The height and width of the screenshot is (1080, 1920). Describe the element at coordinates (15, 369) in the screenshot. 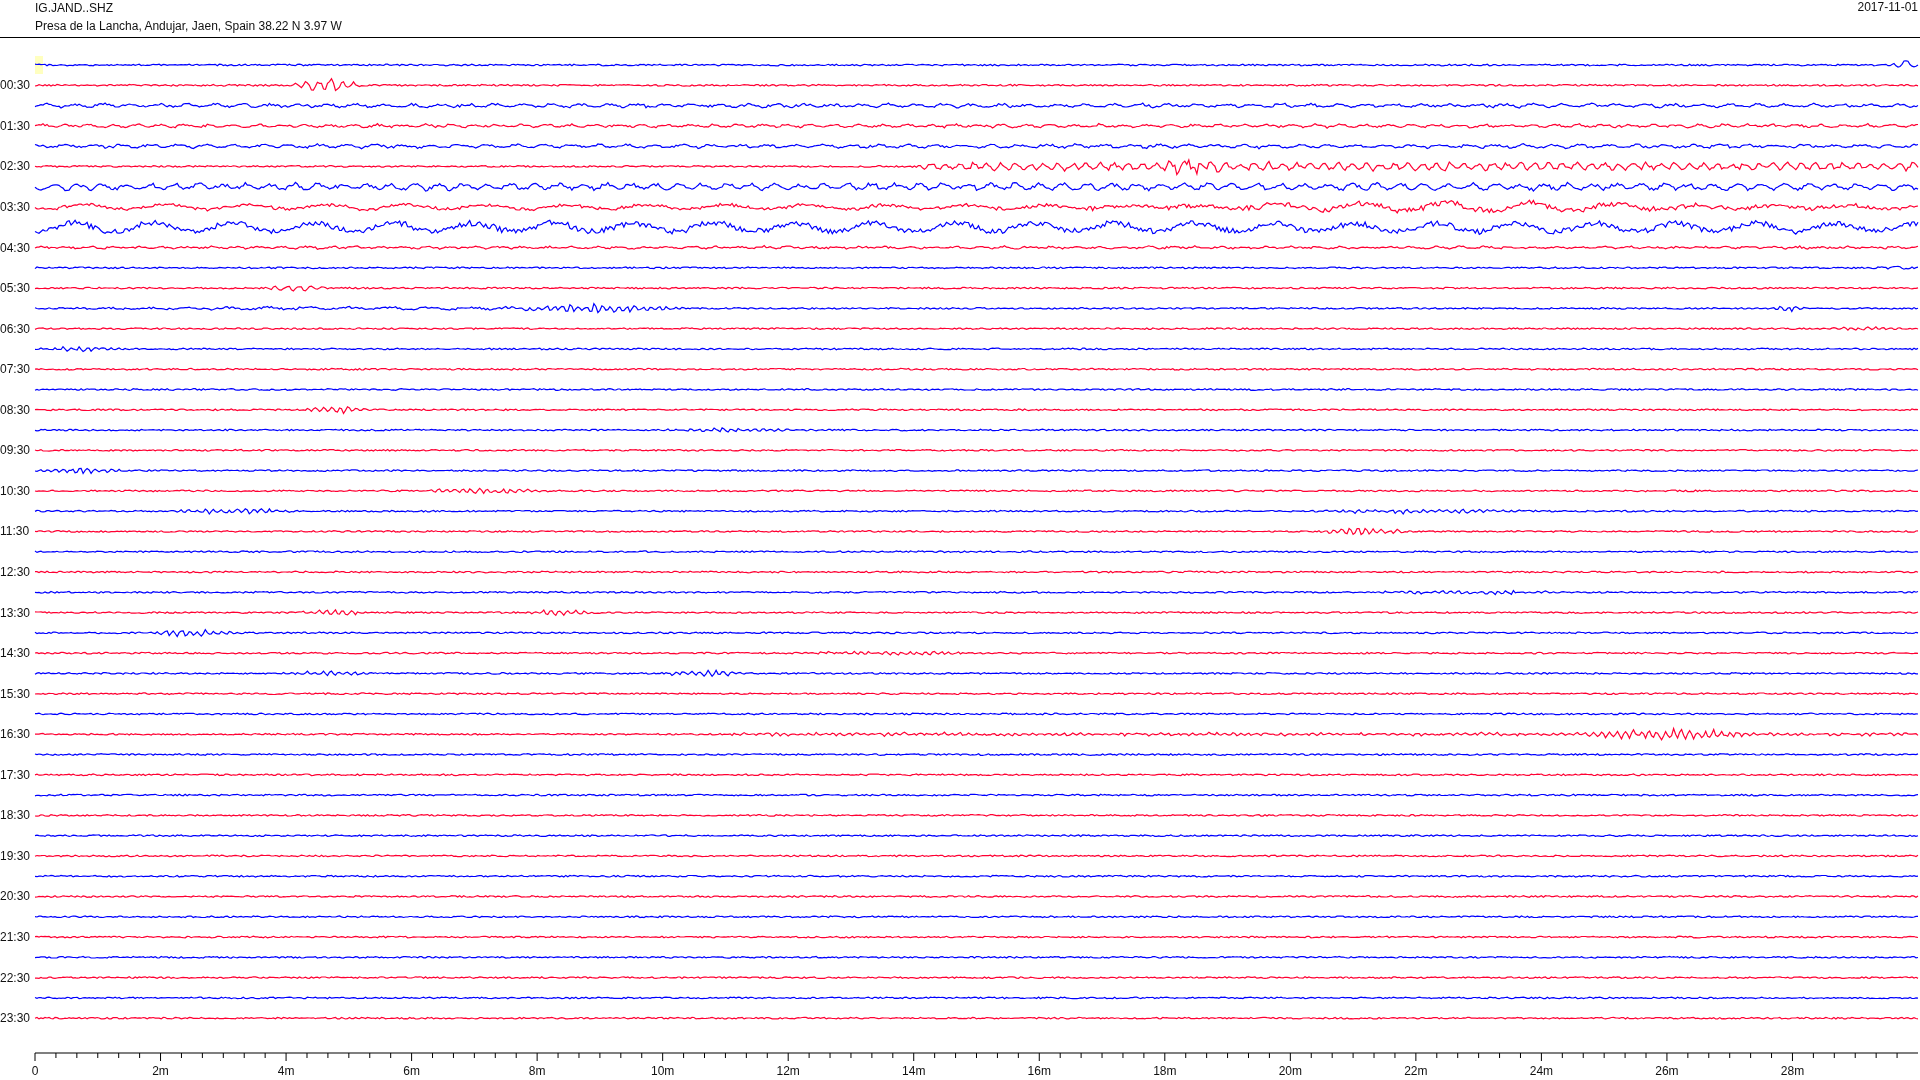

I see `time-label: 07:30` at that location.